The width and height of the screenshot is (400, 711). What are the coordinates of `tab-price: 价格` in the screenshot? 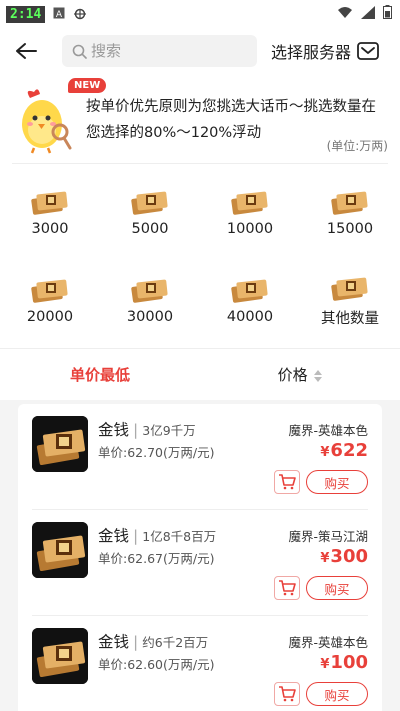 It's located at (300, 374).